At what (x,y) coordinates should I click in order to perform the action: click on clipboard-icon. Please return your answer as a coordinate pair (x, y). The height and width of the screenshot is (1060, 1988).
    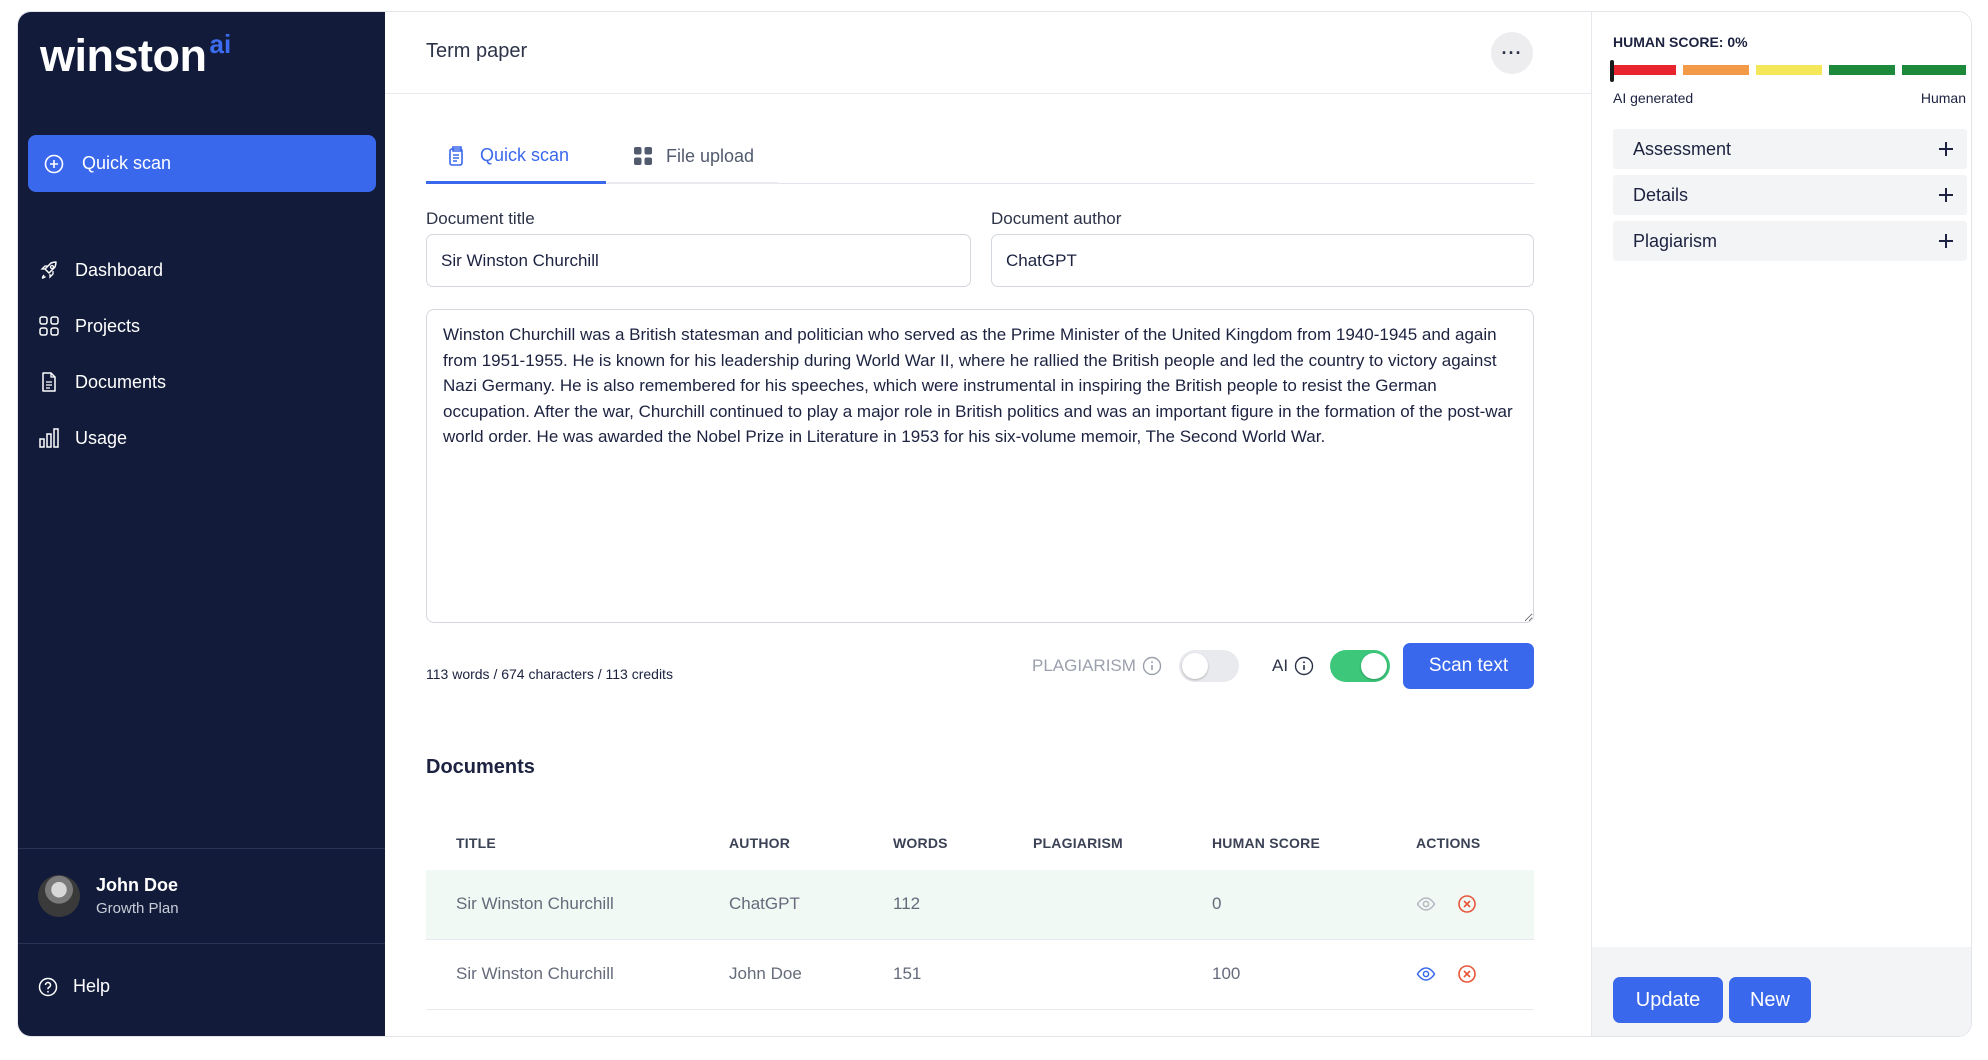
    Looking at the image, I should click on (456, 155).